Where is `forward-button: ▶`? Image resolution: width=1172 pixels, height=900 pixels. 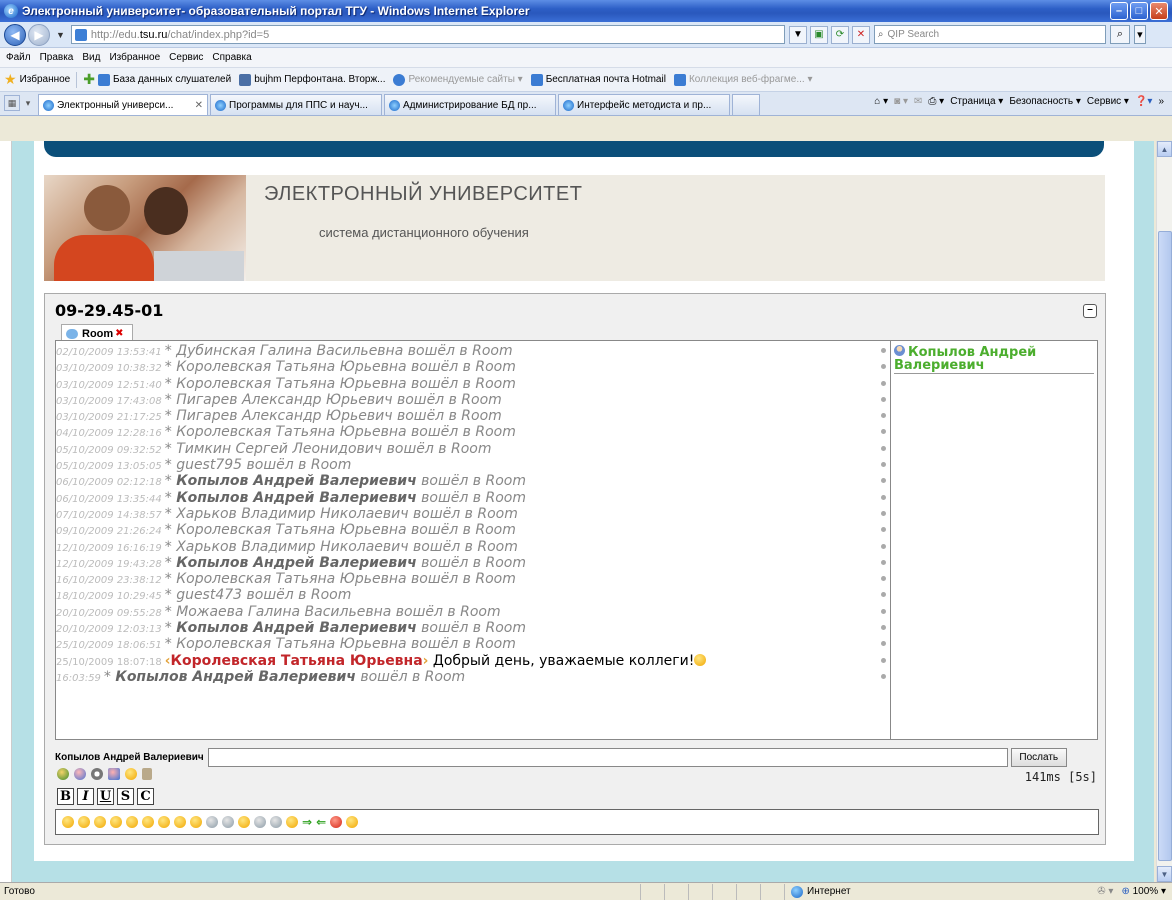 forward-button: ▶ is located at coordinates (39, 34).